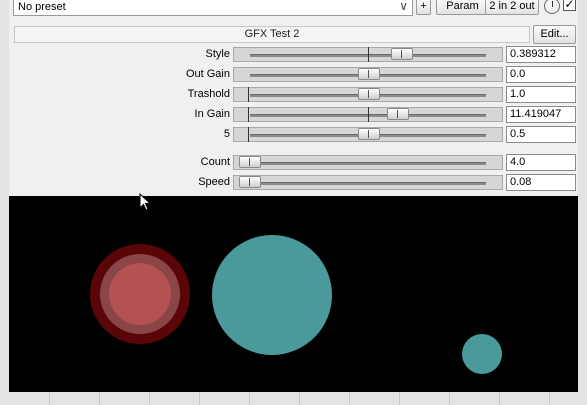  I want to click on slider-value-field: 0.389312, so click(541, 54).